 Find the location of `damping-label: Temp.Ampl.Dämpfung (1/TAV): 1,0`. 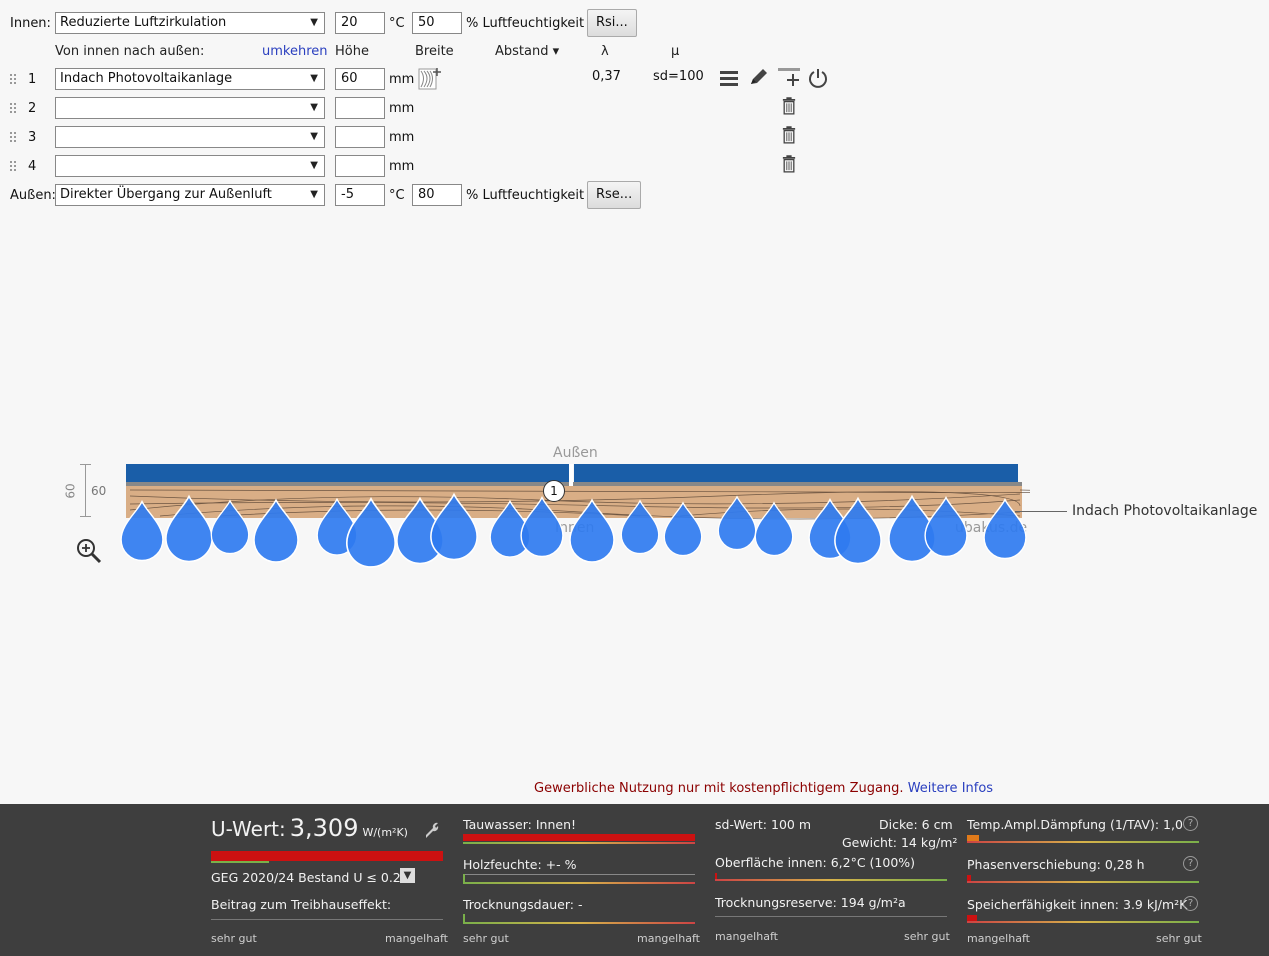

damping-label: Temp.Ampl.Dämpfung (1/TAV): 1,0 is located at coordinates (1075, 824).